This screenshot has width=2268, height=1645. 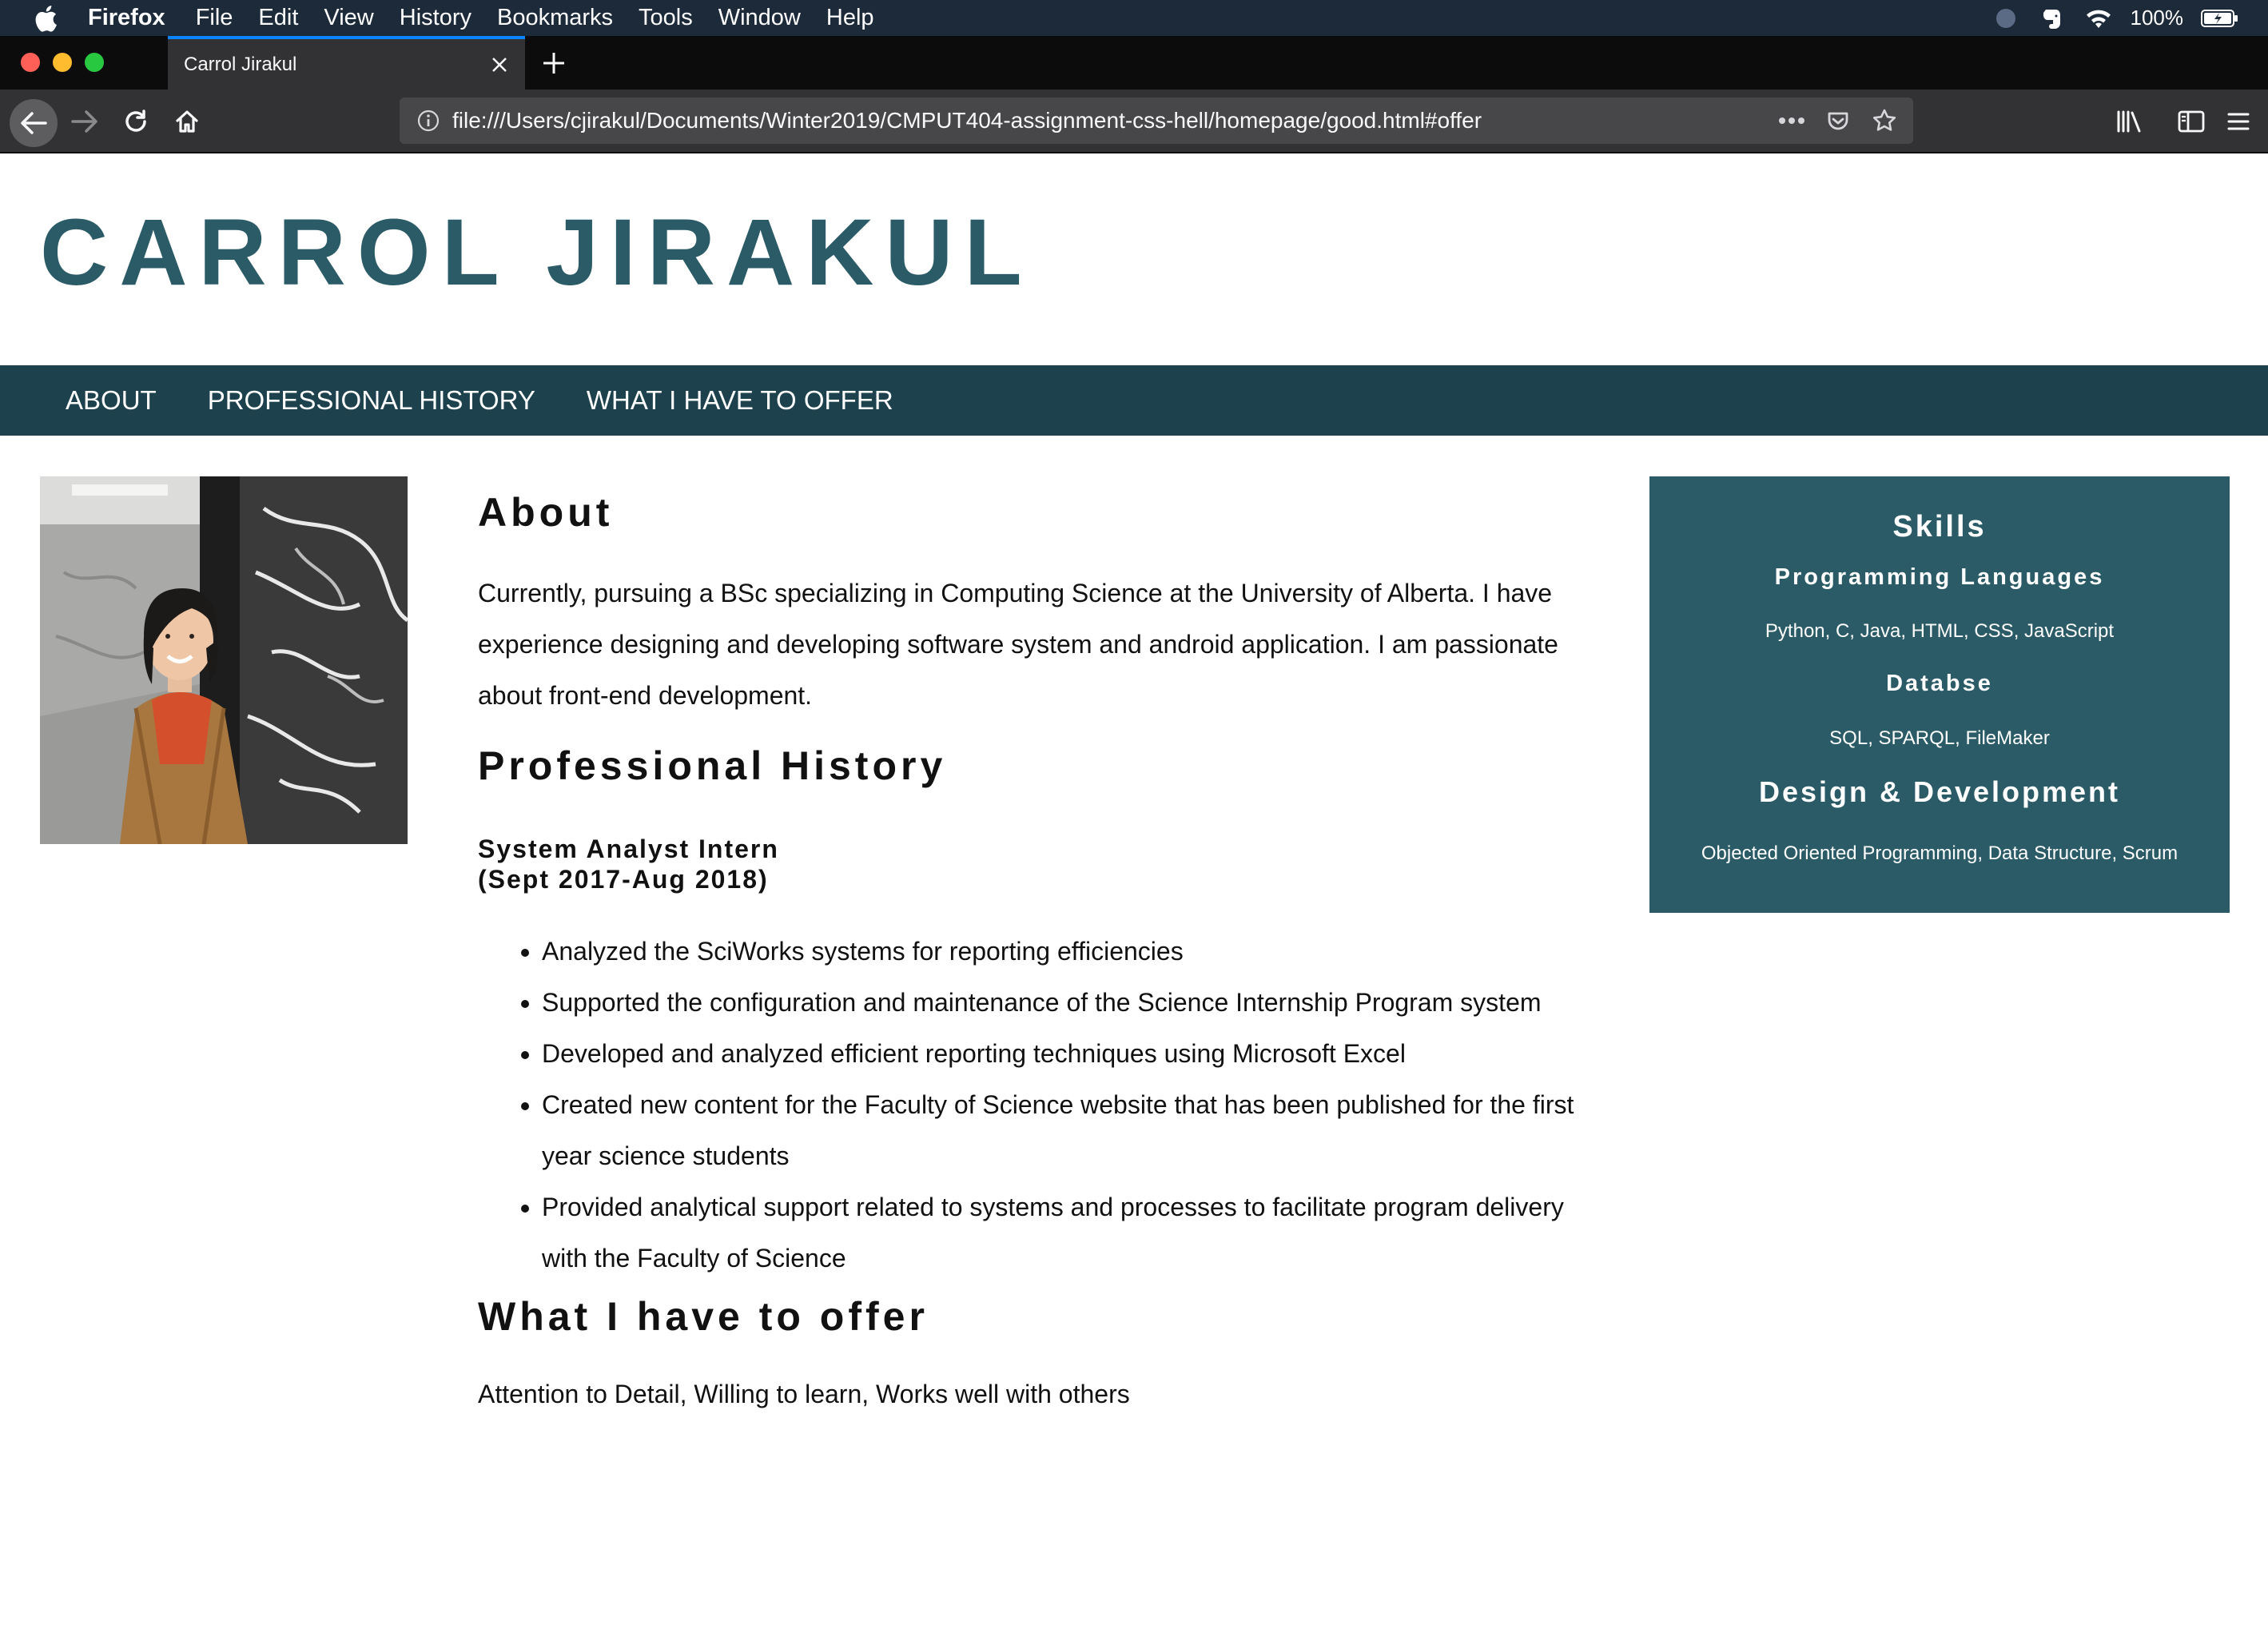 What do you see at coordinates (1838, 121) in the screenshot?
I see `pocket-icon` at bounding box center [1838, 121].